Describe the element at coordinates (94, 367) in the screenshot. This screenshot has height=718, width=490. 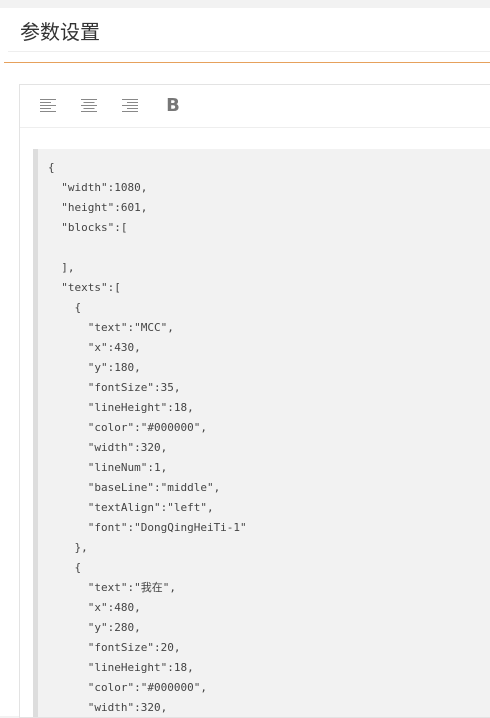
I see `code-line: "y":180,` at that location.